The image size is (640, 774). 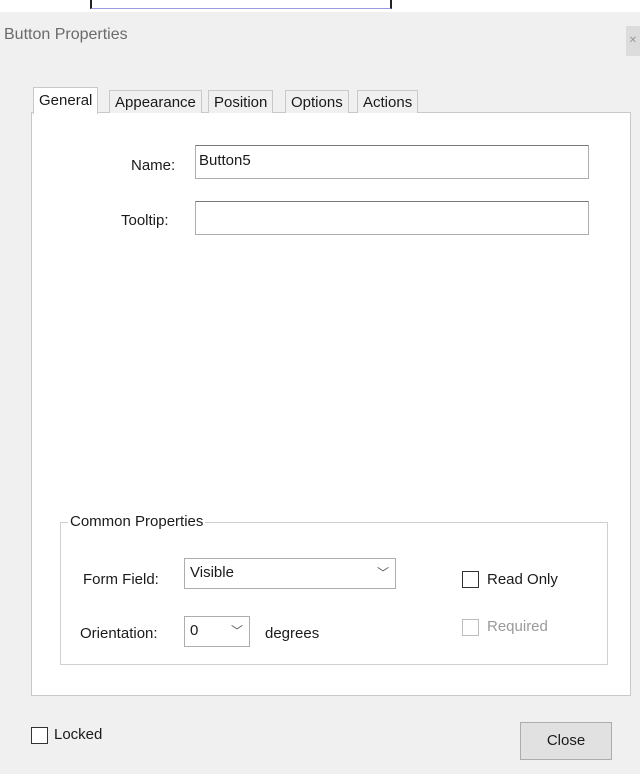 What do you see at coordinates (155, 101) in the screenshot?
I see `tab-appearance: Appearance` at bounding box center [155, 101].